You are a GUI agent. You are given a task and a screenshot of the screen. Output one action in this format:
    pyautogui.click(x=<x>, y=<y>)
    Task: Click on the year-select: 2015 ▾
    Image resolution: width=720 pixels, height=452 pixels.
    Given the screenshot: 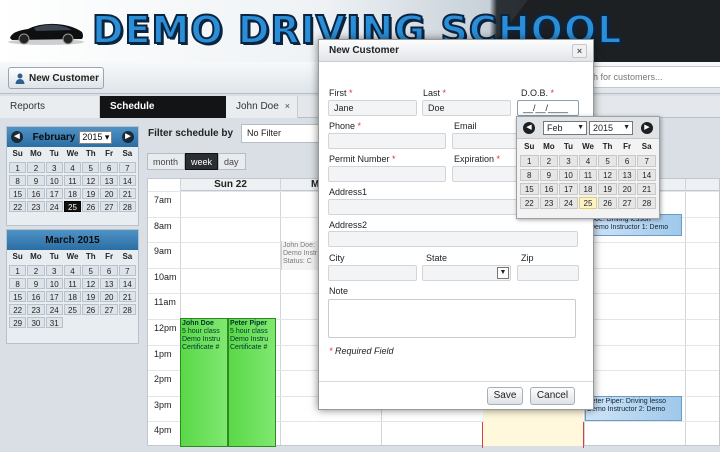 What is the action you would take?
    pyautogui.click(x=96, y=137)
    